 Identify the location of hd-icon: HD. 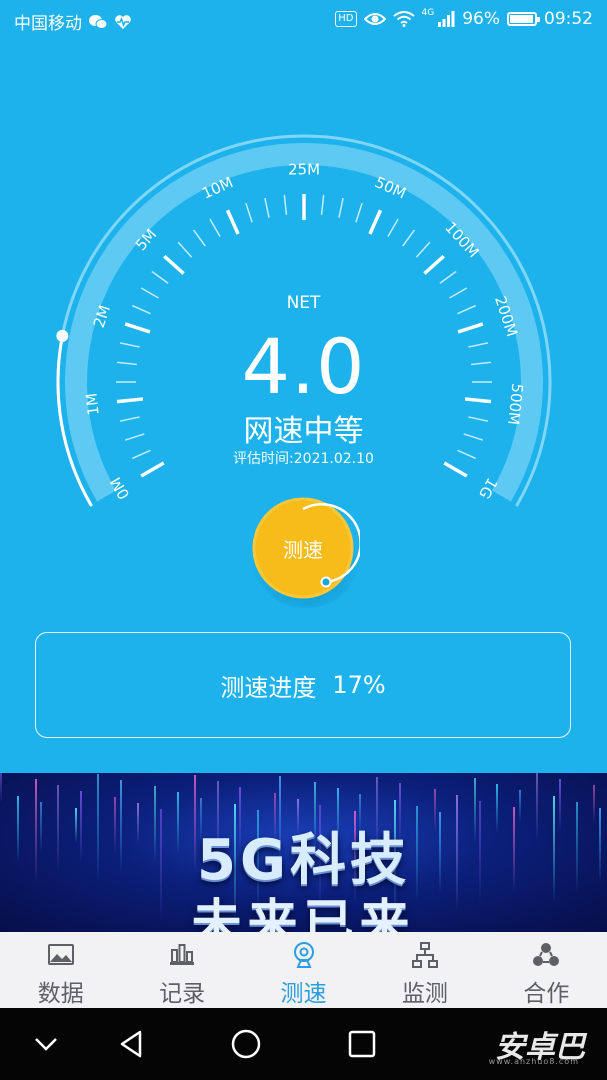
(346, 19).